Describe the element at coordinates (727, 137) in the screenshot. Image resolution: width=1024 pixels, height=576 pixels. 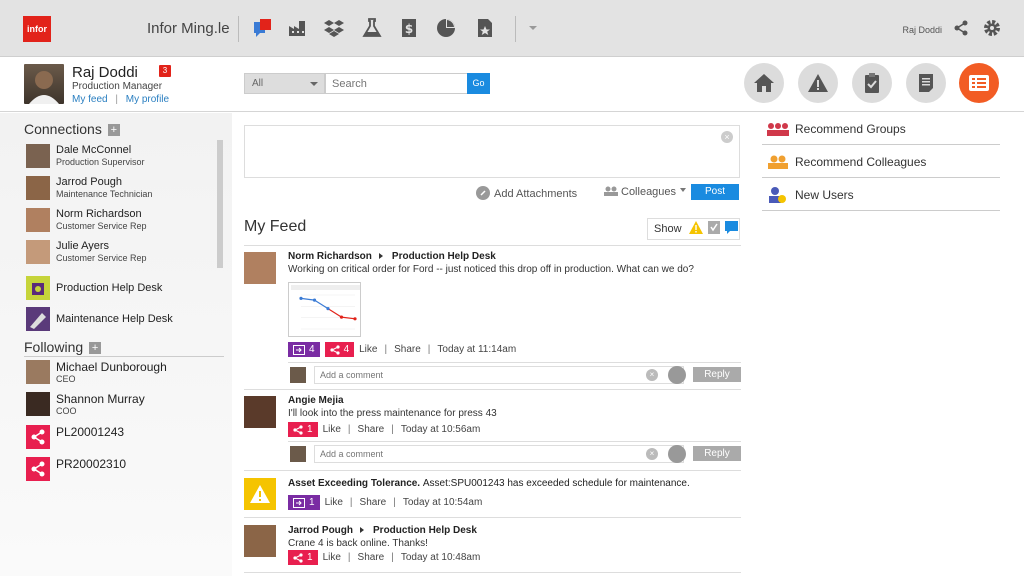
I see `close-icon: ×` at that location.